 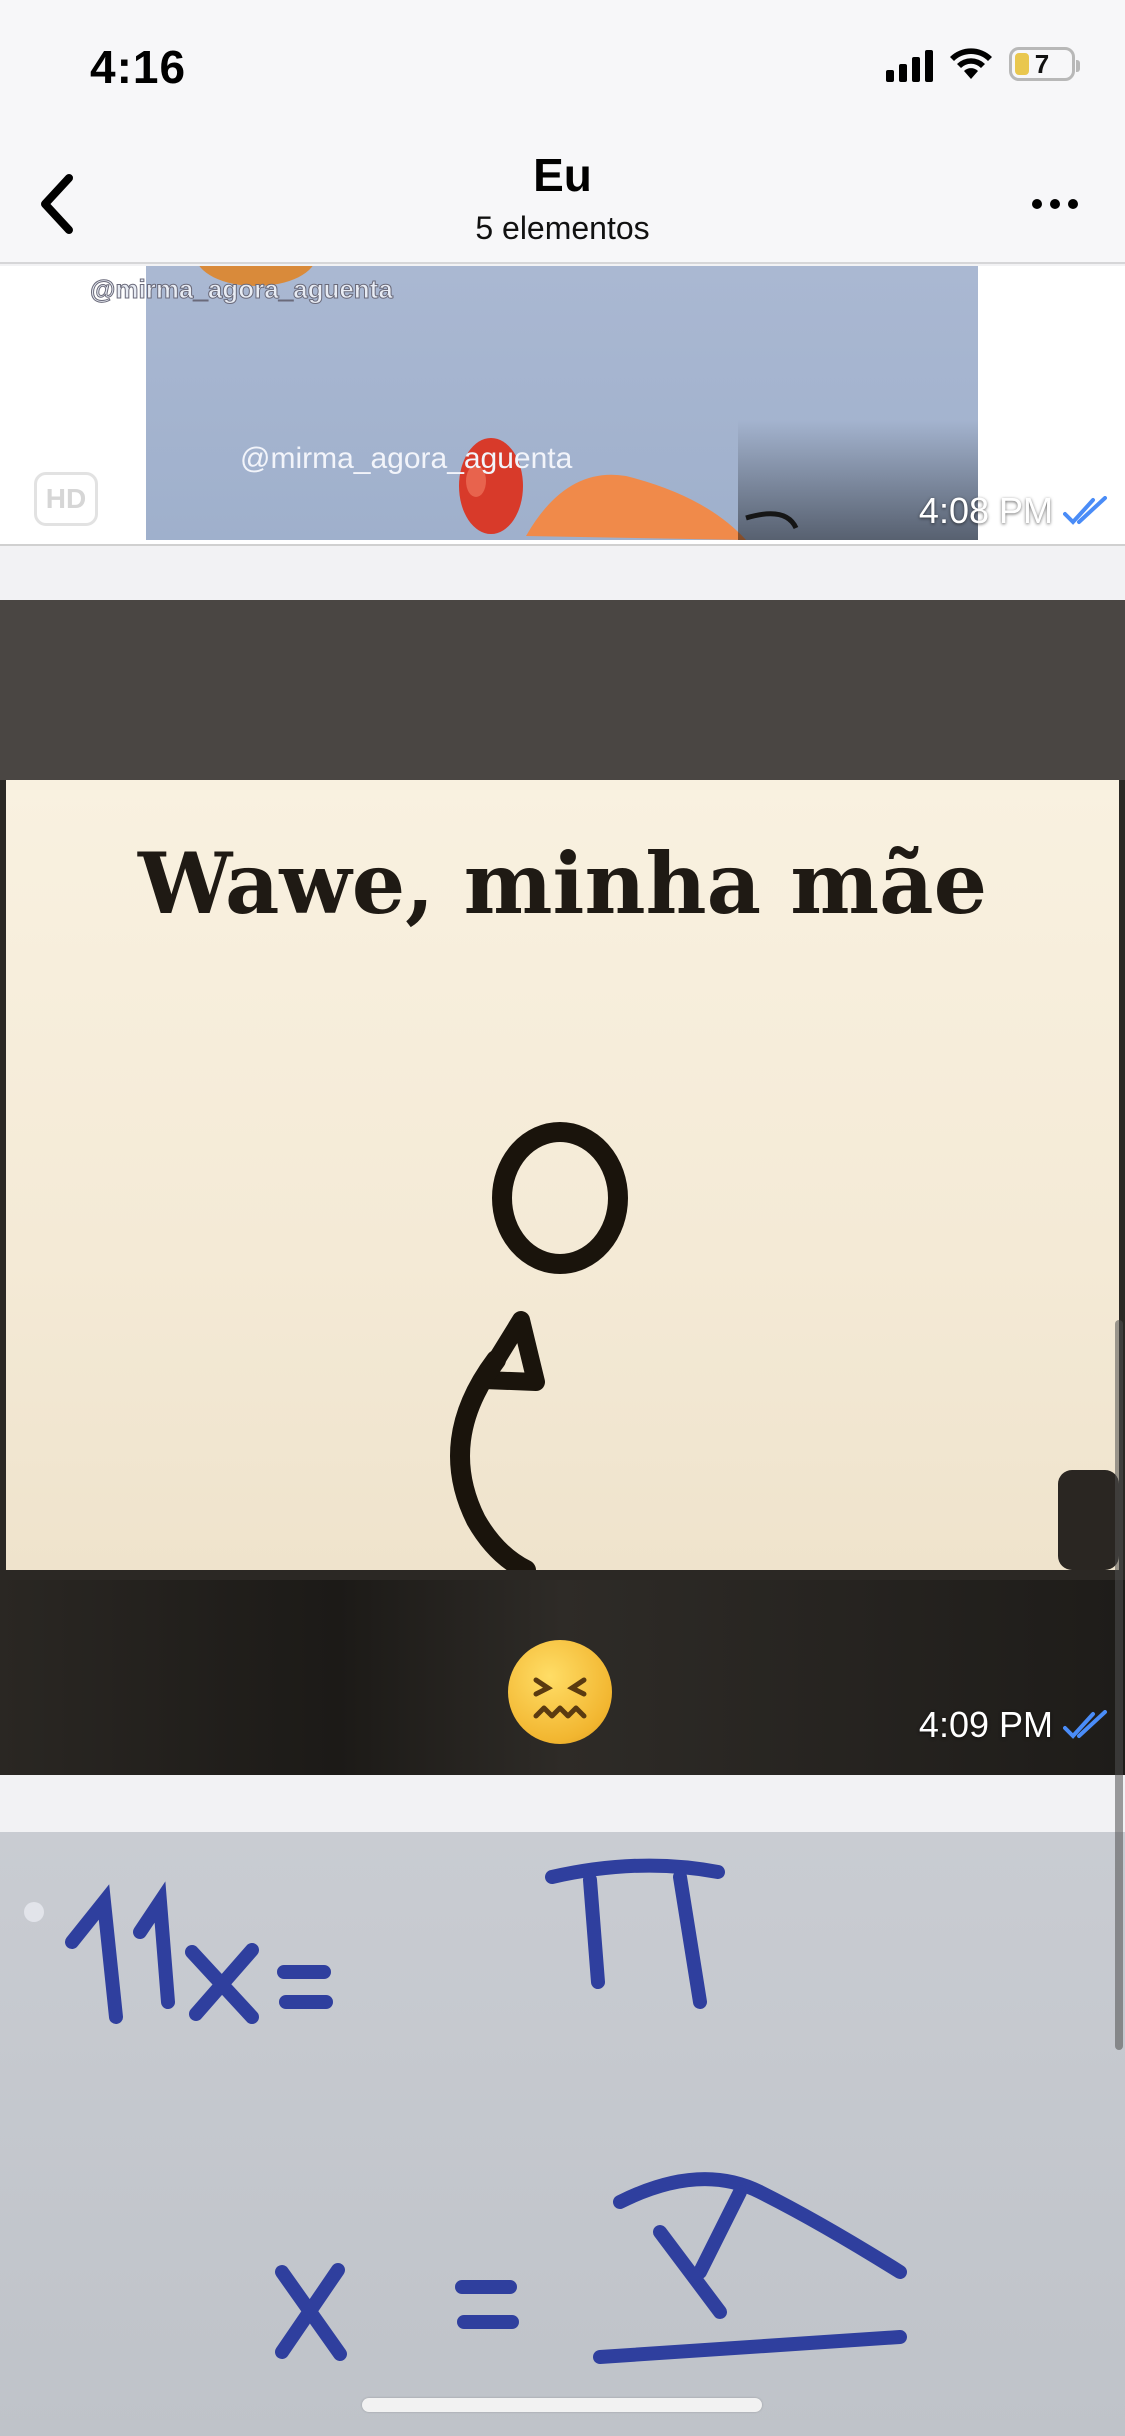 What do you see at coordinates (985, 1724) in the screenshot?
I see `time-label: 4:09 PM` at bounding box center [985, 1724].